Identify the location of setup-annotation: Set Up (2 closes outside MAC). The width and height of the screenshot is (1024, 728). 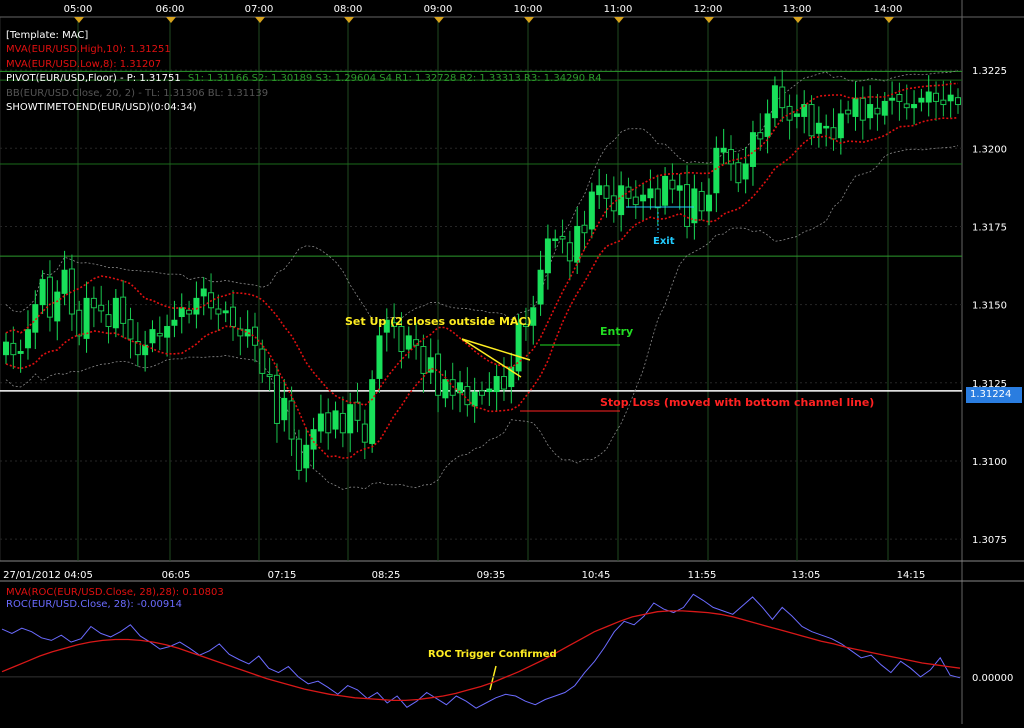
(438, 321).